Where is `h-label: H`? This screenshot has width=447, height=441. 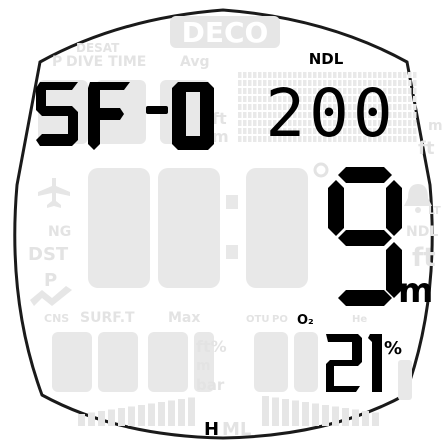 h-label: H is located at coordinates (211, 429).